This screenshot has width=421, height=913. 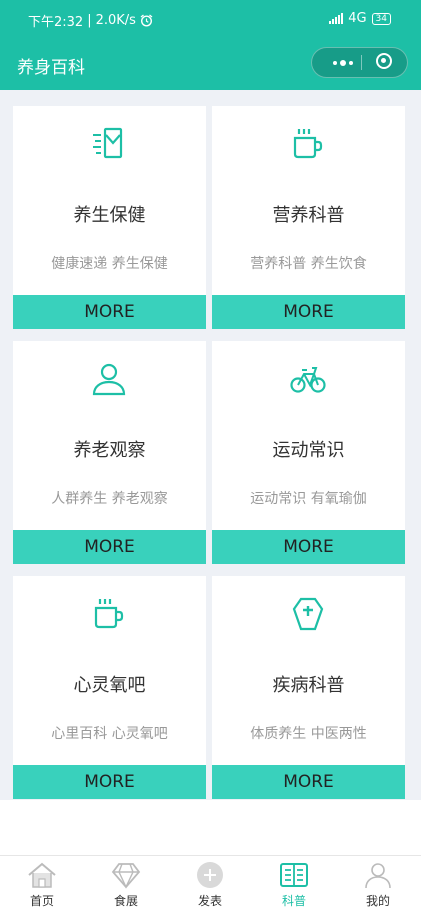 I want to click on tab-label: 首页, so click(x=41, y=901).